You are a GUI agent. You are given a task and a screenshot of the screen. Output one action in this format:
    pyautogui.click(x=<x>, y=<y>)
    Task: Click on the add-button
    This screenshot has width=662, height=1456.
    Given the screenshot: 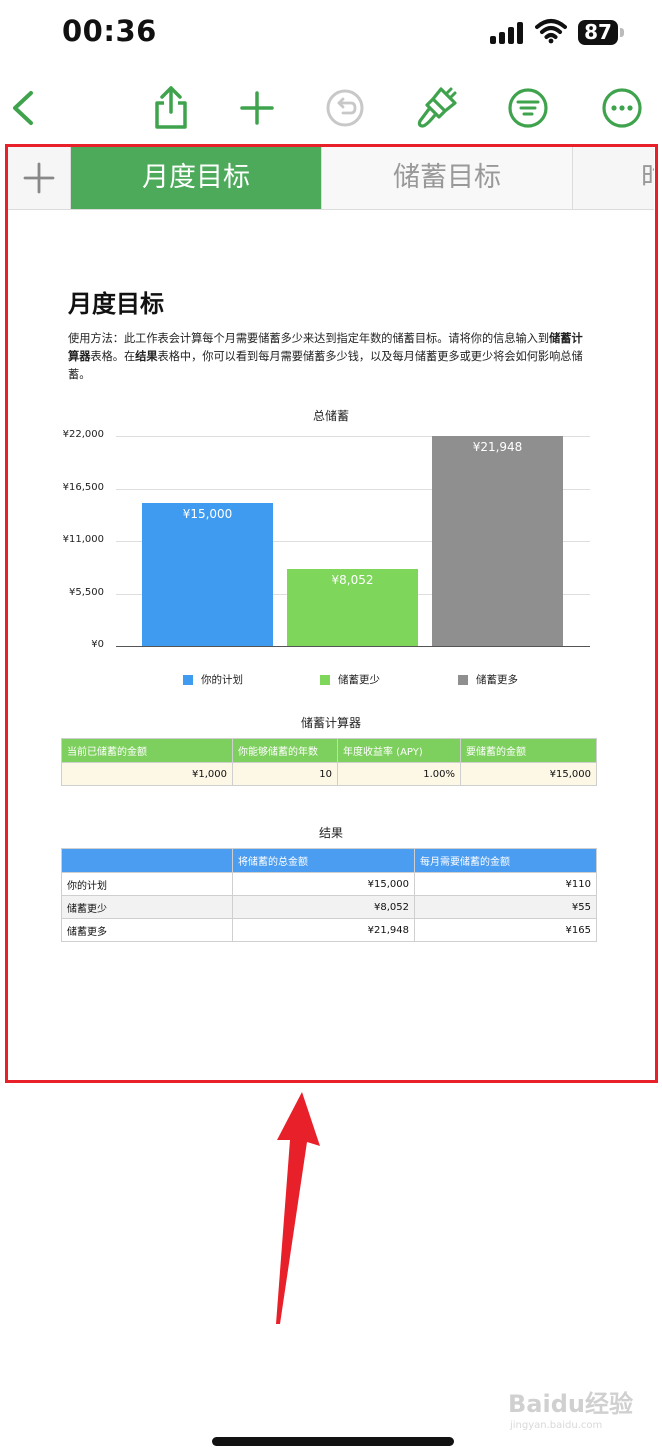 What is the action you would take?
    pyautogui.click(x=257, y=108)
    